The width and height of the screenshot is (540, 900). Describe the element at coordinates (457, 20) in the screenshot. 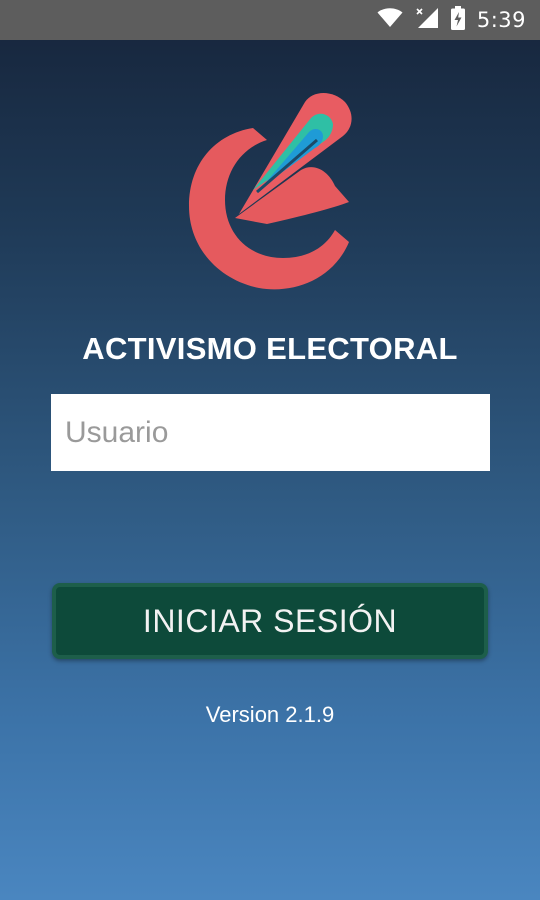

I see `battery-charging-icon` at that location.